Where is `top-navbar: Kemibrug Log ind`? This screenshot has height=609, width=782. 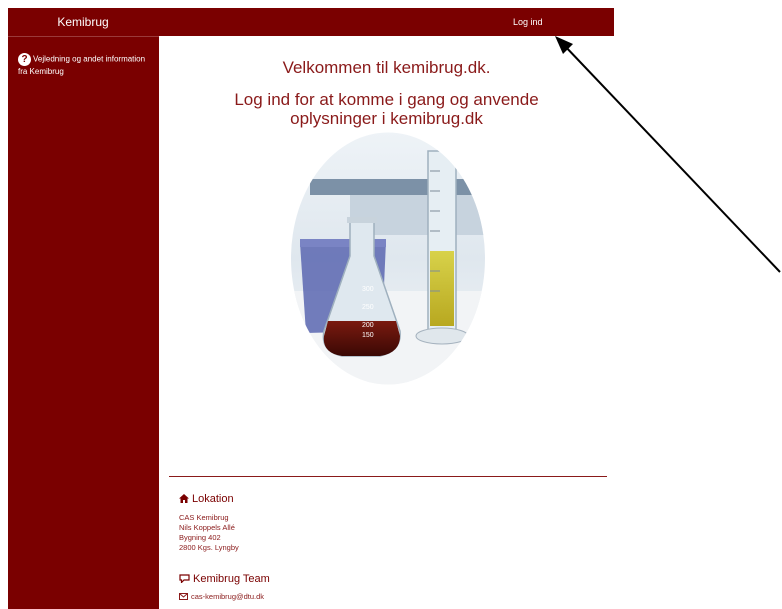 top-navbar: Kemibrug Log ind is located at coordinates (311, 22).